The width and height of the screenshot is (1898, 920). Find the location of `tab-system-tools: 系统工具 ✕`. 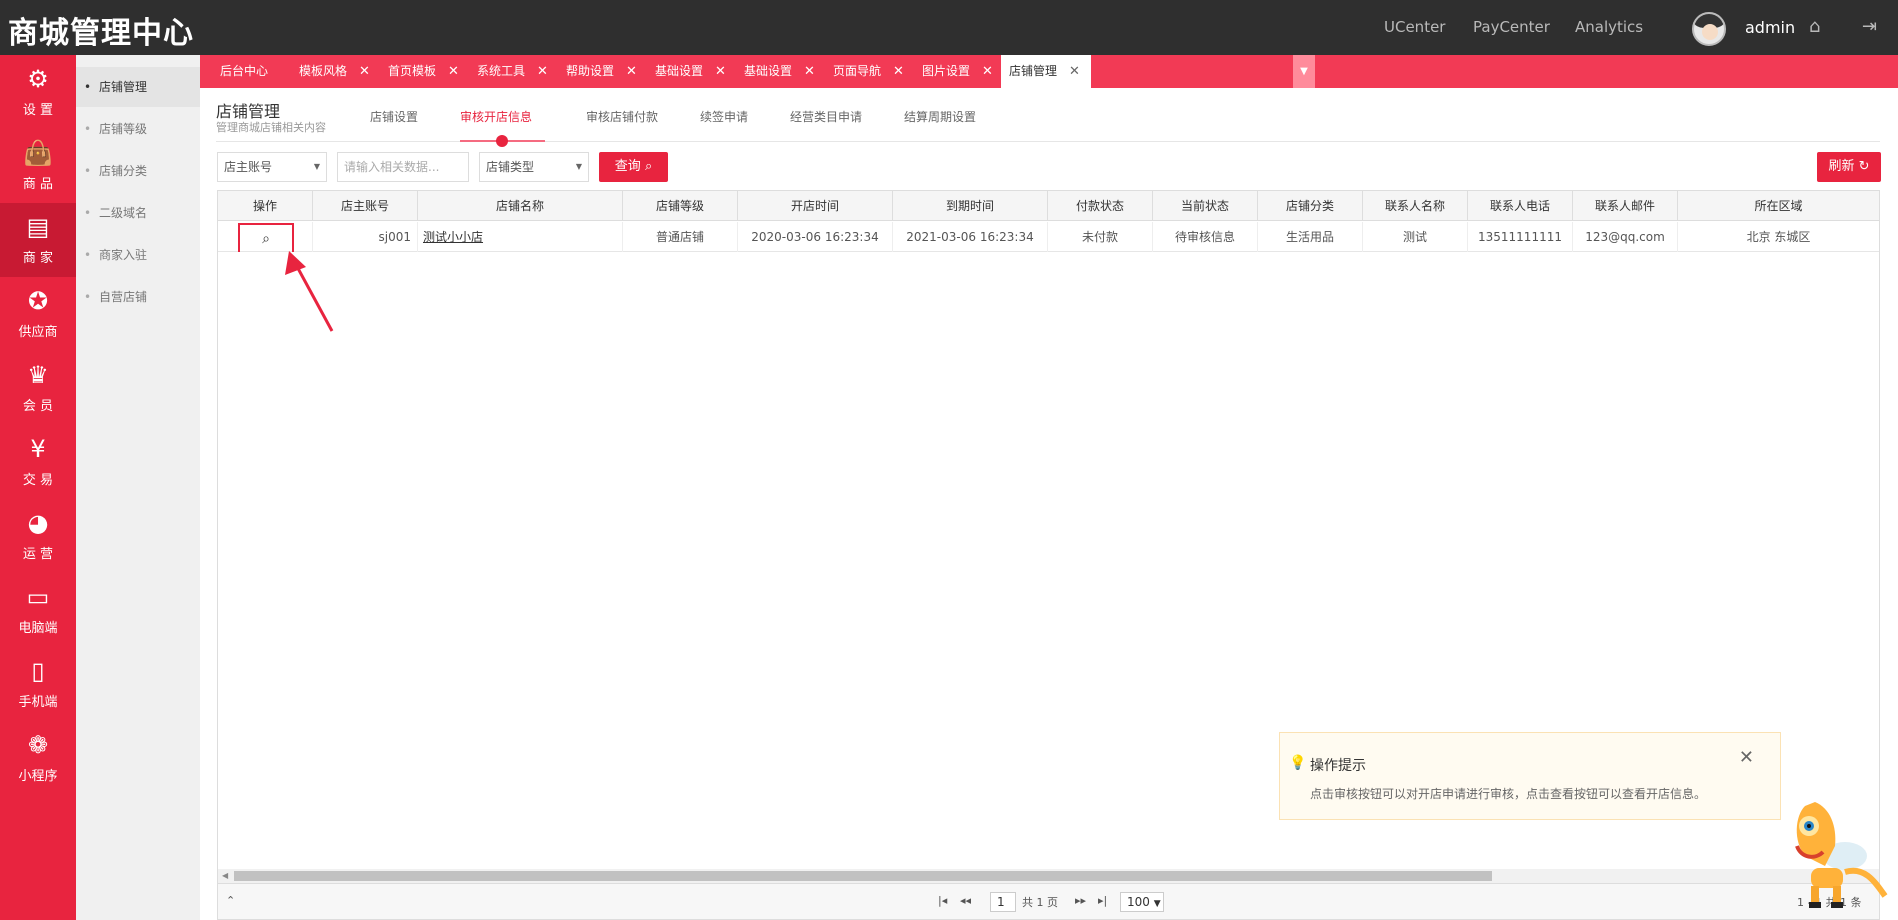

tab-system-tools: 系统工具 ✕ is located at coordinates (512, 71).